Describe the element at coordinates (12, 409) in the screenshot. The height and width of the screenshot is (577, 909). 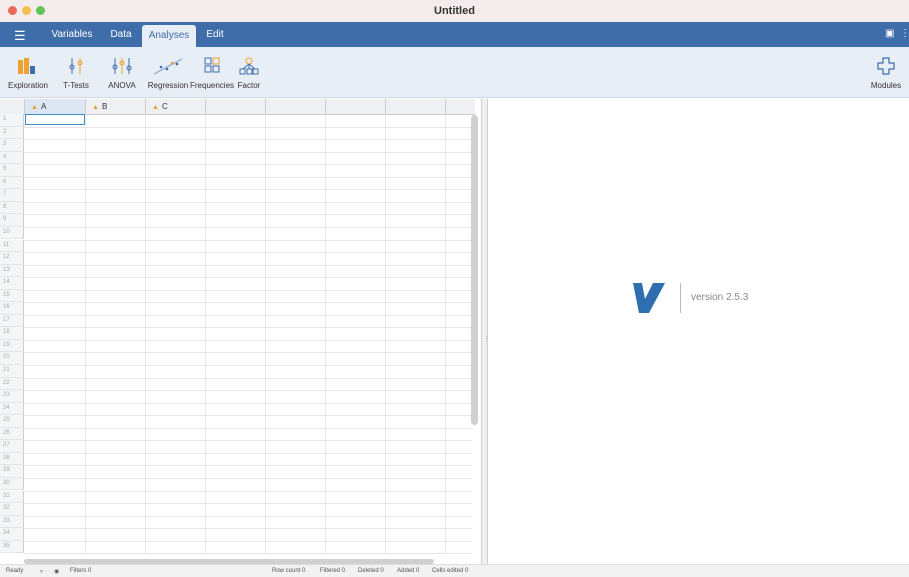
I see `row-number: 24` at that location.